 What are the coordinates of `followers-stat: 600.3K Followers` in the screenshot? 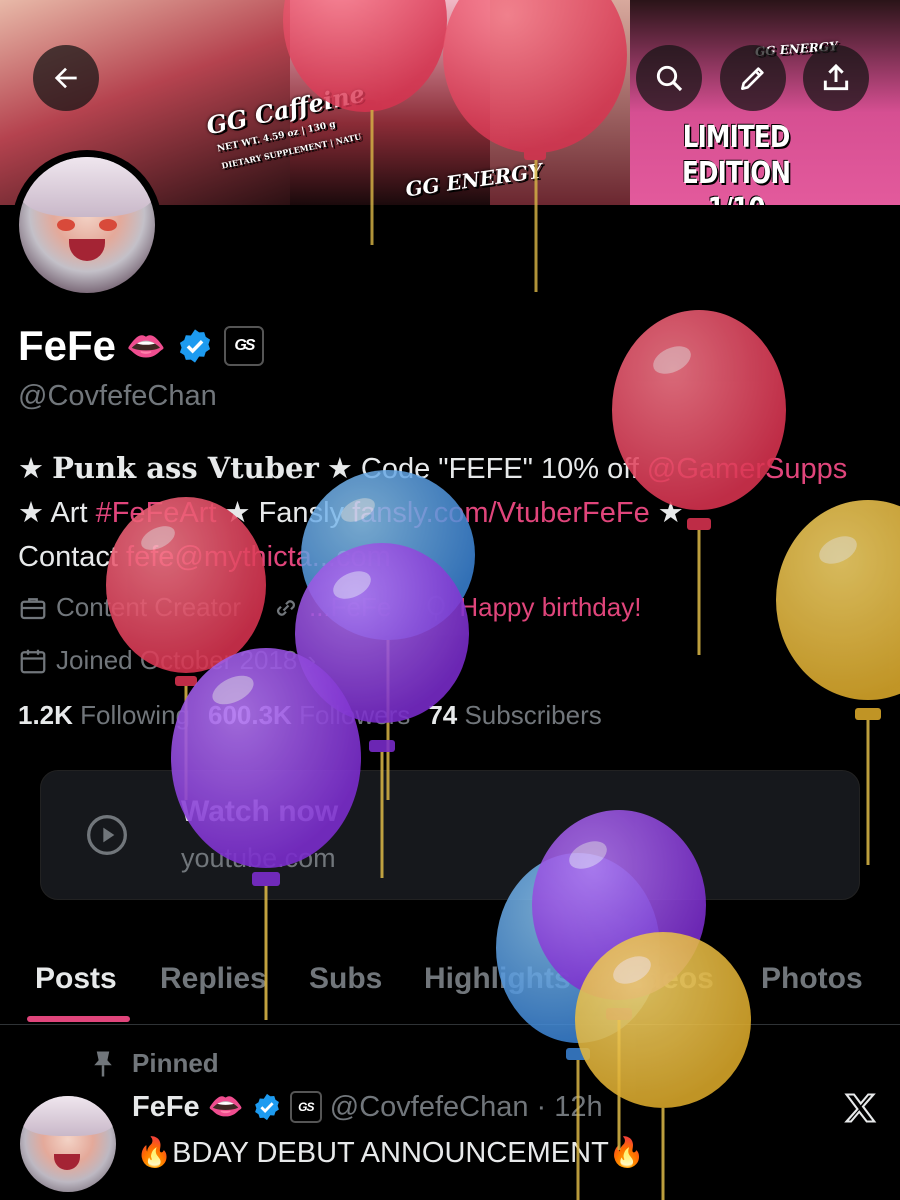 It's located at (309, 715).